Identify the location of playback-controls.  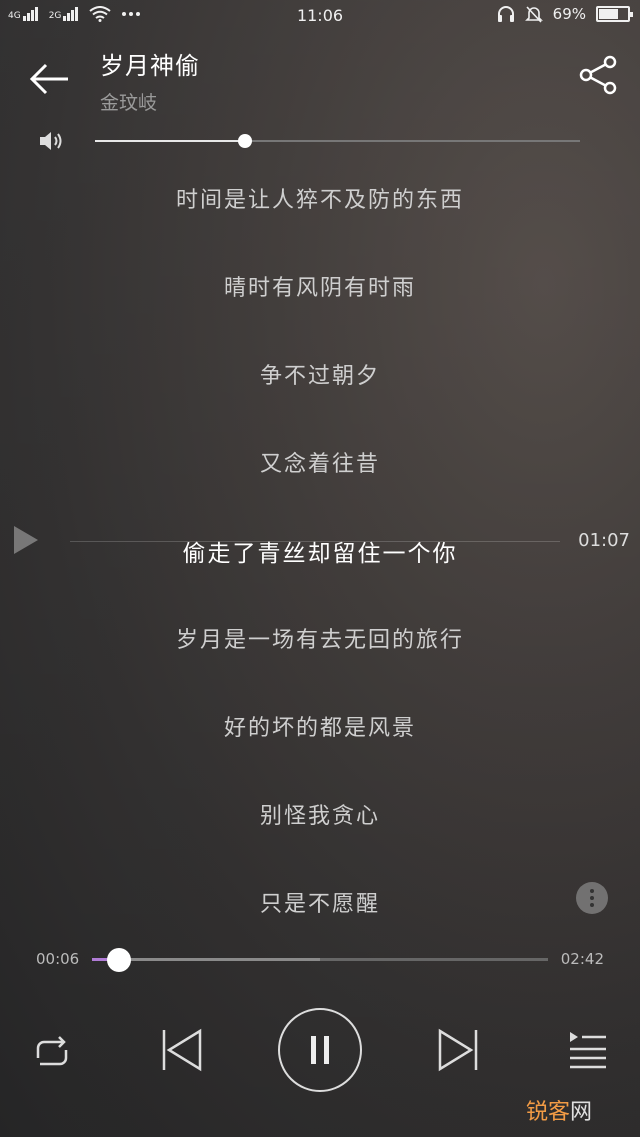
(320, 1051).